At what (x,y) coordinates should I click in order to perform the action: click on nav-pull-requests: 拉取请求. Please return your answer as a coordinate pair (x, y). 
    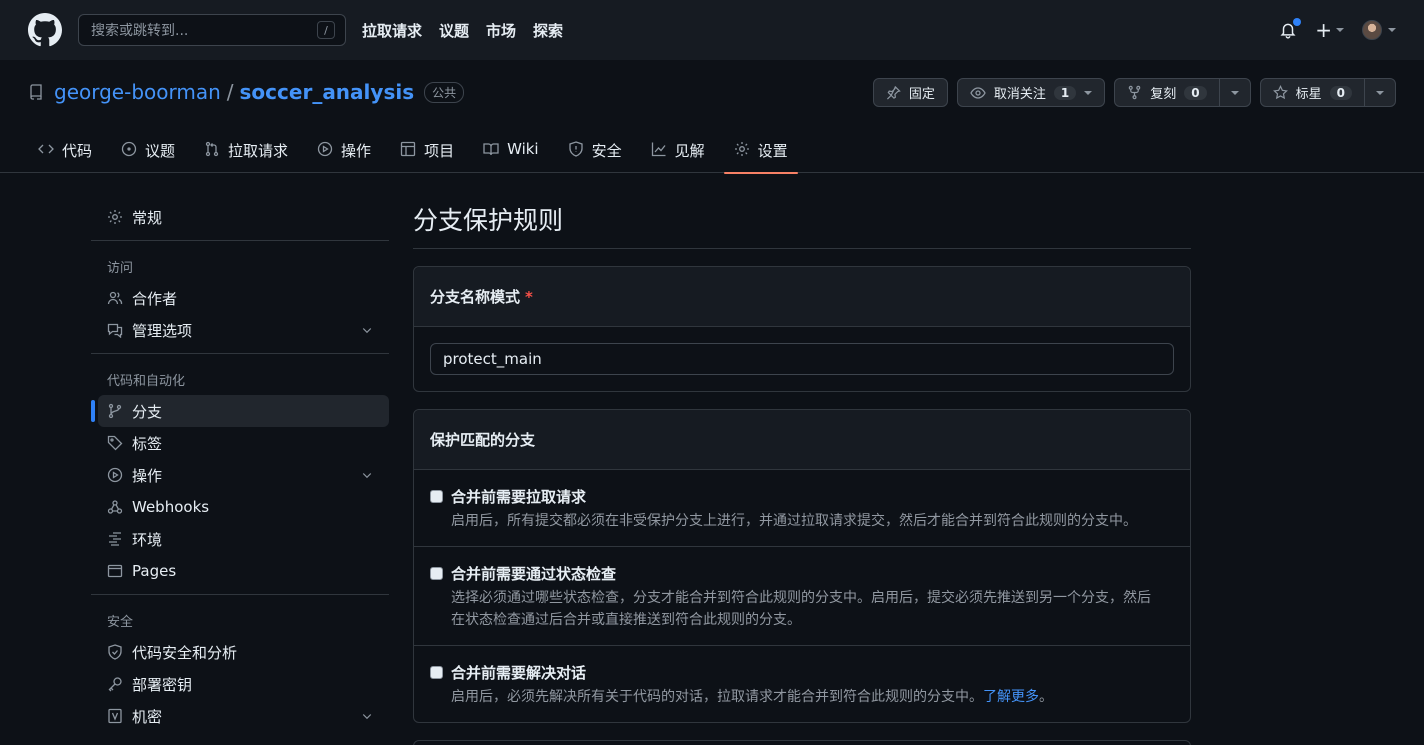
    Looking at the image, I should click on (392, 30).